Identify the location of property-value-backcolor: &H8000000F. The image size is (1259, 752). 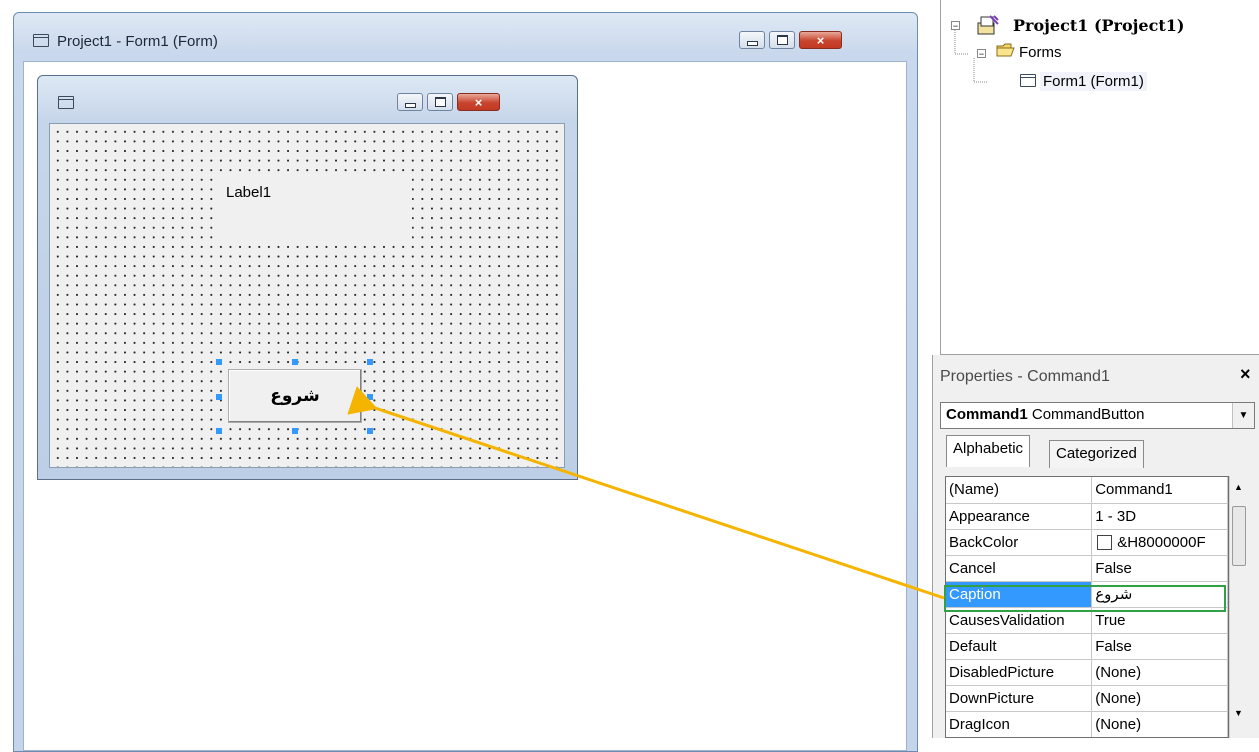
(1159, 542).